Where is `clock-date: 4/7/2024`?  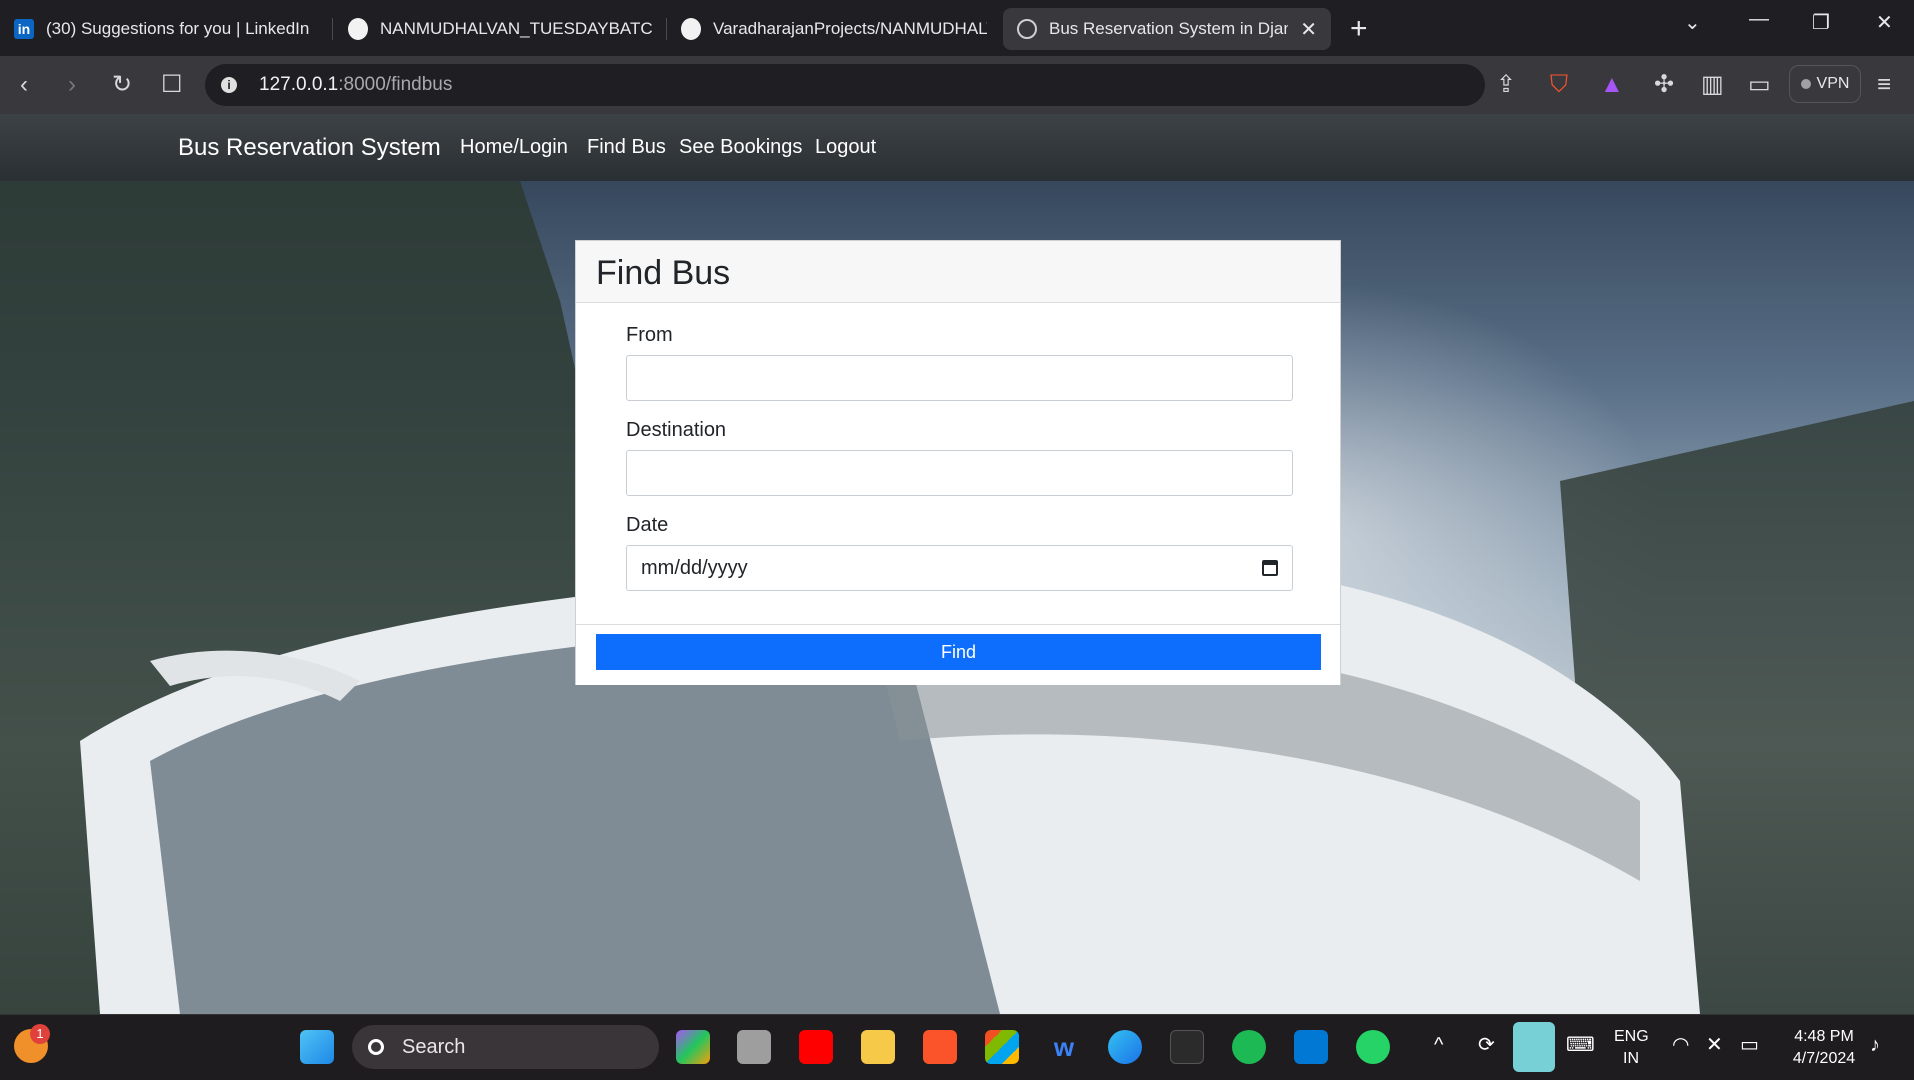
clock-date: 4/7/2024 is located at coordinates (1824, 1058).